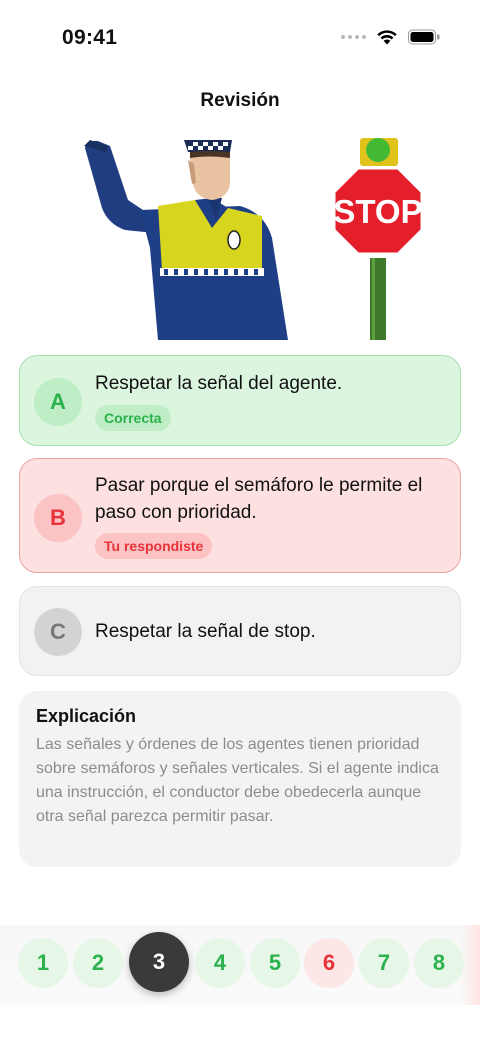 The height and width of the screenshot is (1044, 480). Describe the element at coordinates (86, 716) in the screenshot. I see `explanation-title: Explicación` at that location.